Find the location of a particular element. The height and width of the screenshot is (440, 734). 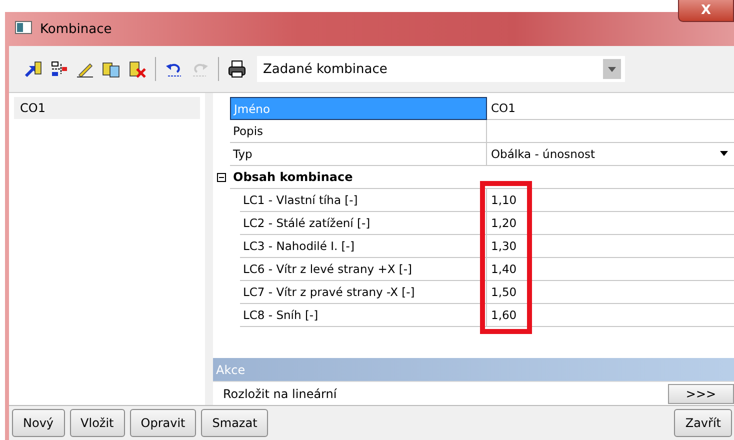

property-value: Obálka - únosnost is located at coordinates (610, 154).